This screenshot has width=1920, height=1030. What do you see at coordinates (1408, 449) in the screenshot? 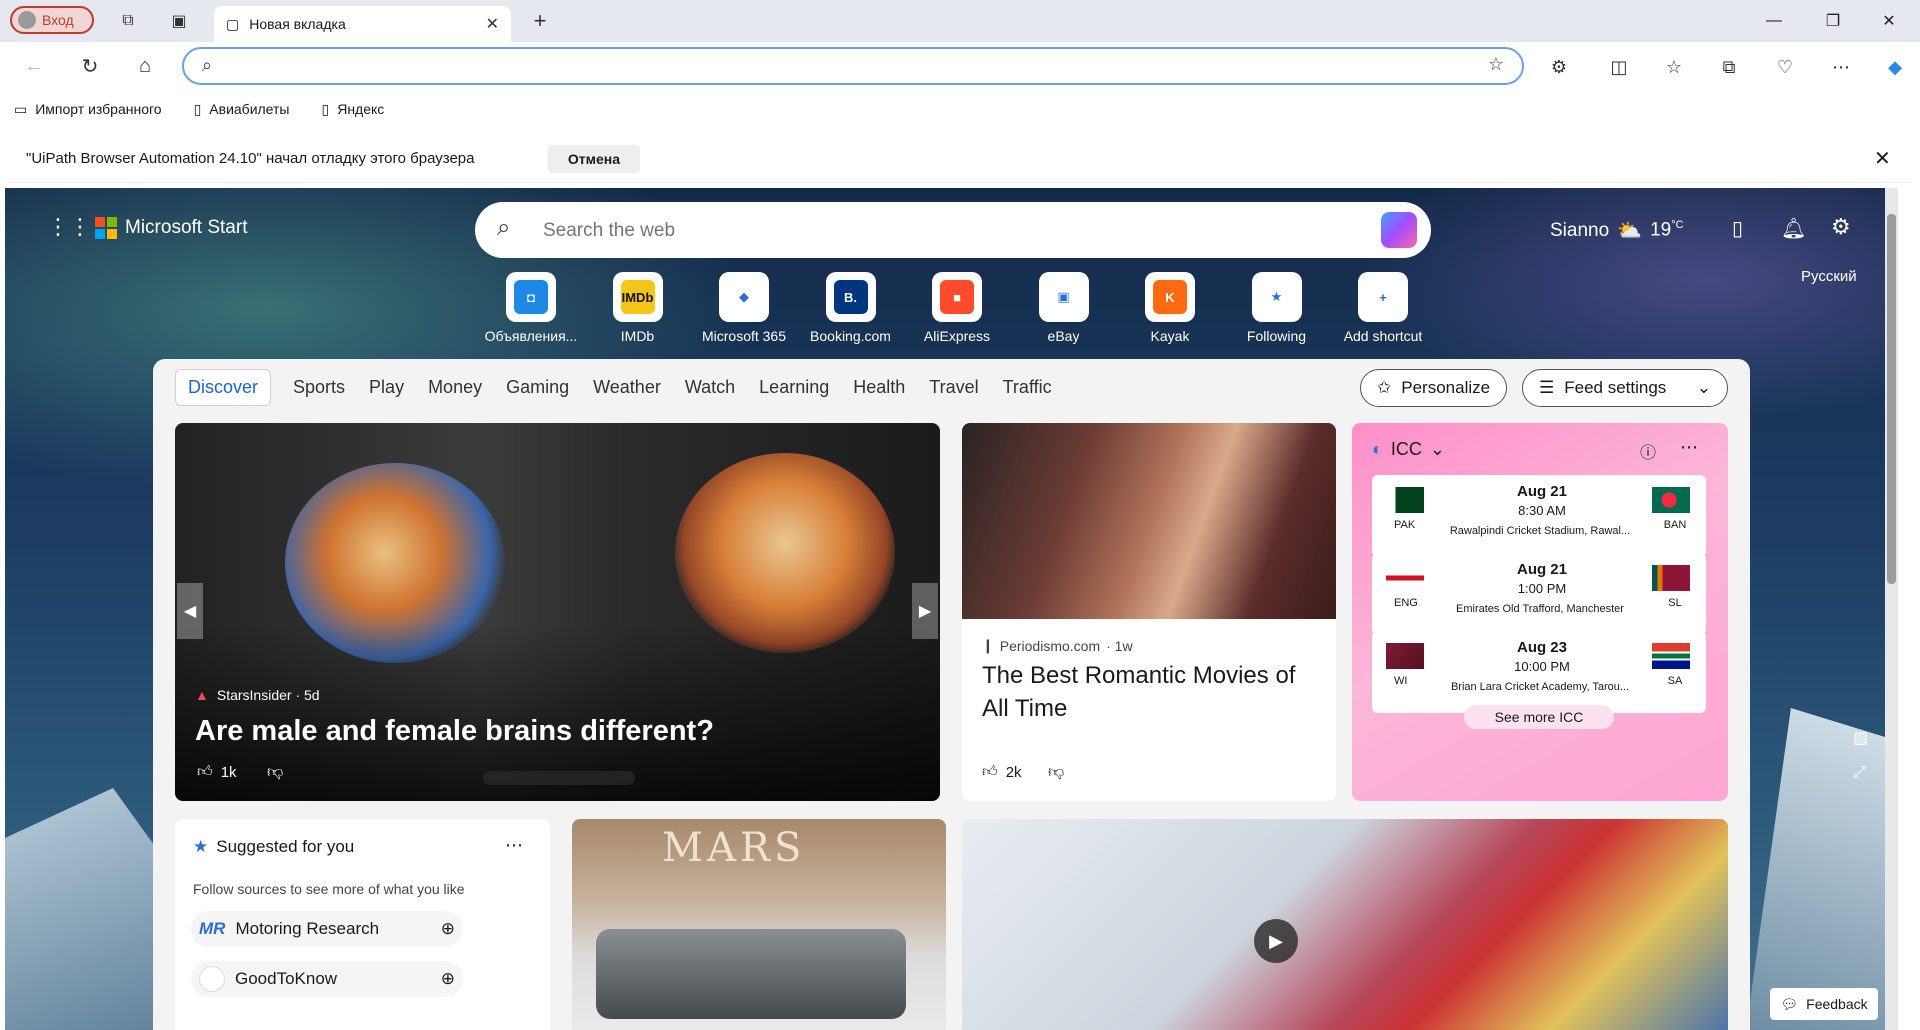
I see `icc-header: ◐ ICC ⌄` at bounding box center [1408, 449].